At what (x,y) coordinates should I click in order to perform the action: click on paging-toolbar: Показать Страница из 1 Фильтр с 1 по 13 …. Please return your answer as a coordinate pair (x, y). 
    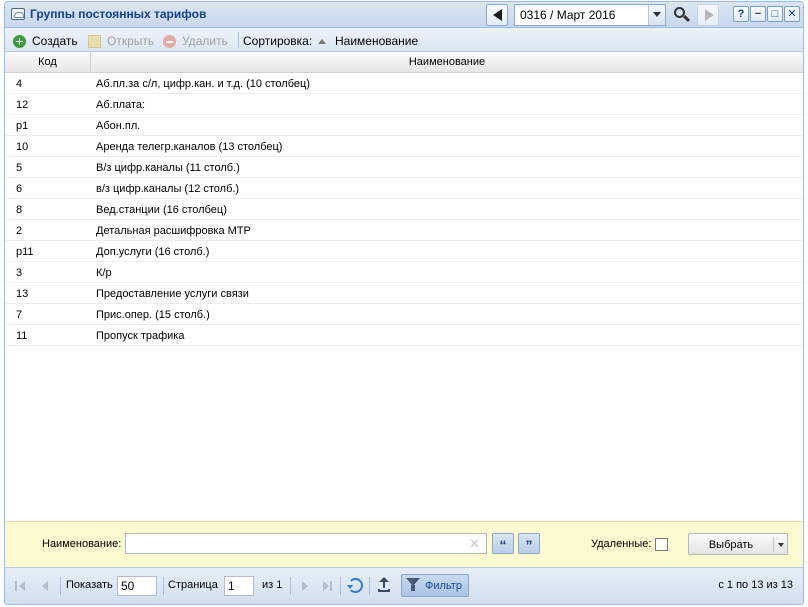
    Looking at the image, I should click on (404, 585).